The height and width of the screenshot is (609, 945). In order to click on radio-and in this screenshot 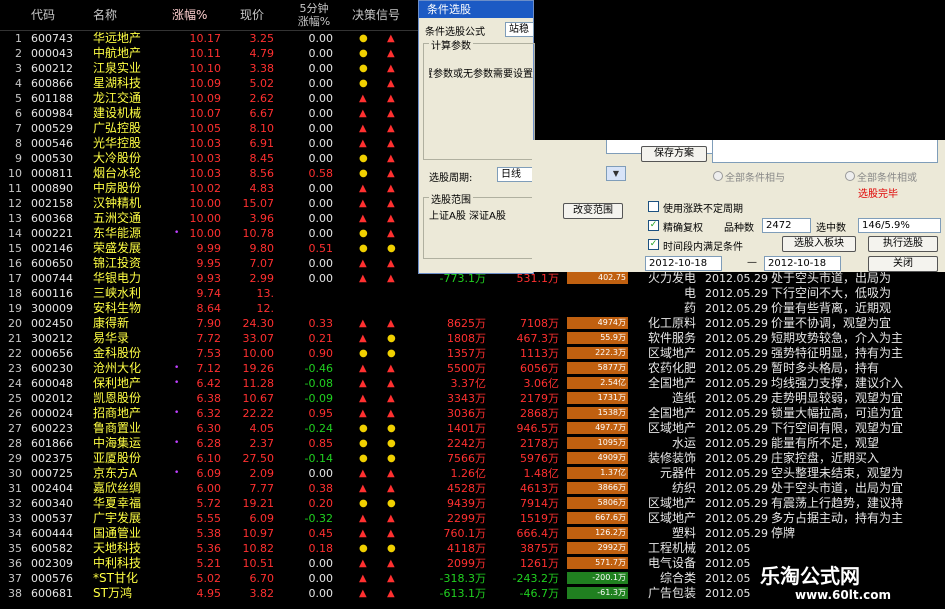, I will do `click(718, 176)`.